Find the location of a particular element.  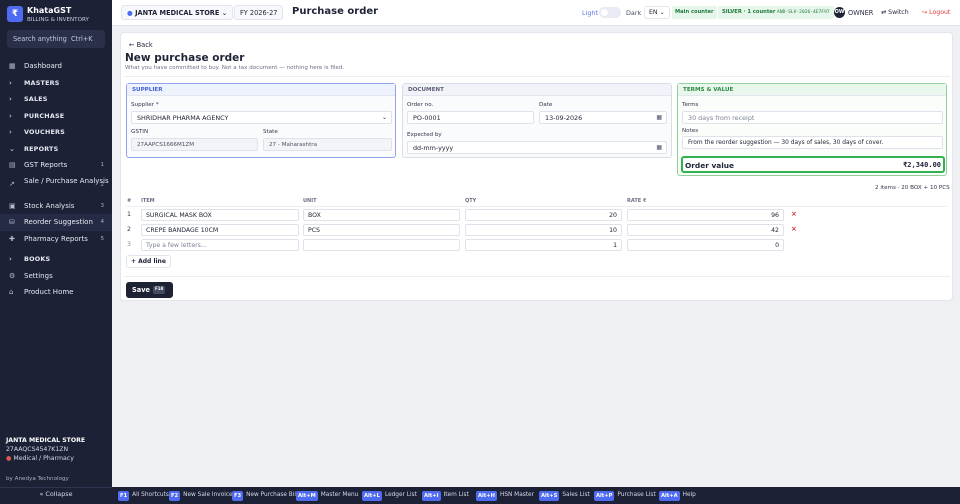

theme-light-label: Light is located at coordinates (590, 13).